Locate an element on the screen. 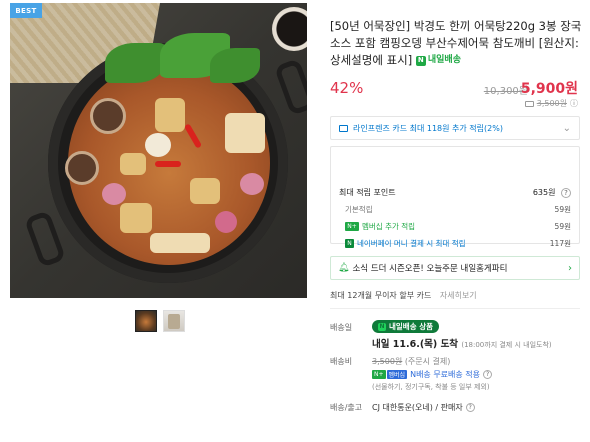 The width and height of the screenshot is (590, 442). final-price: 5,900원 is located at coordinates (549, 89).